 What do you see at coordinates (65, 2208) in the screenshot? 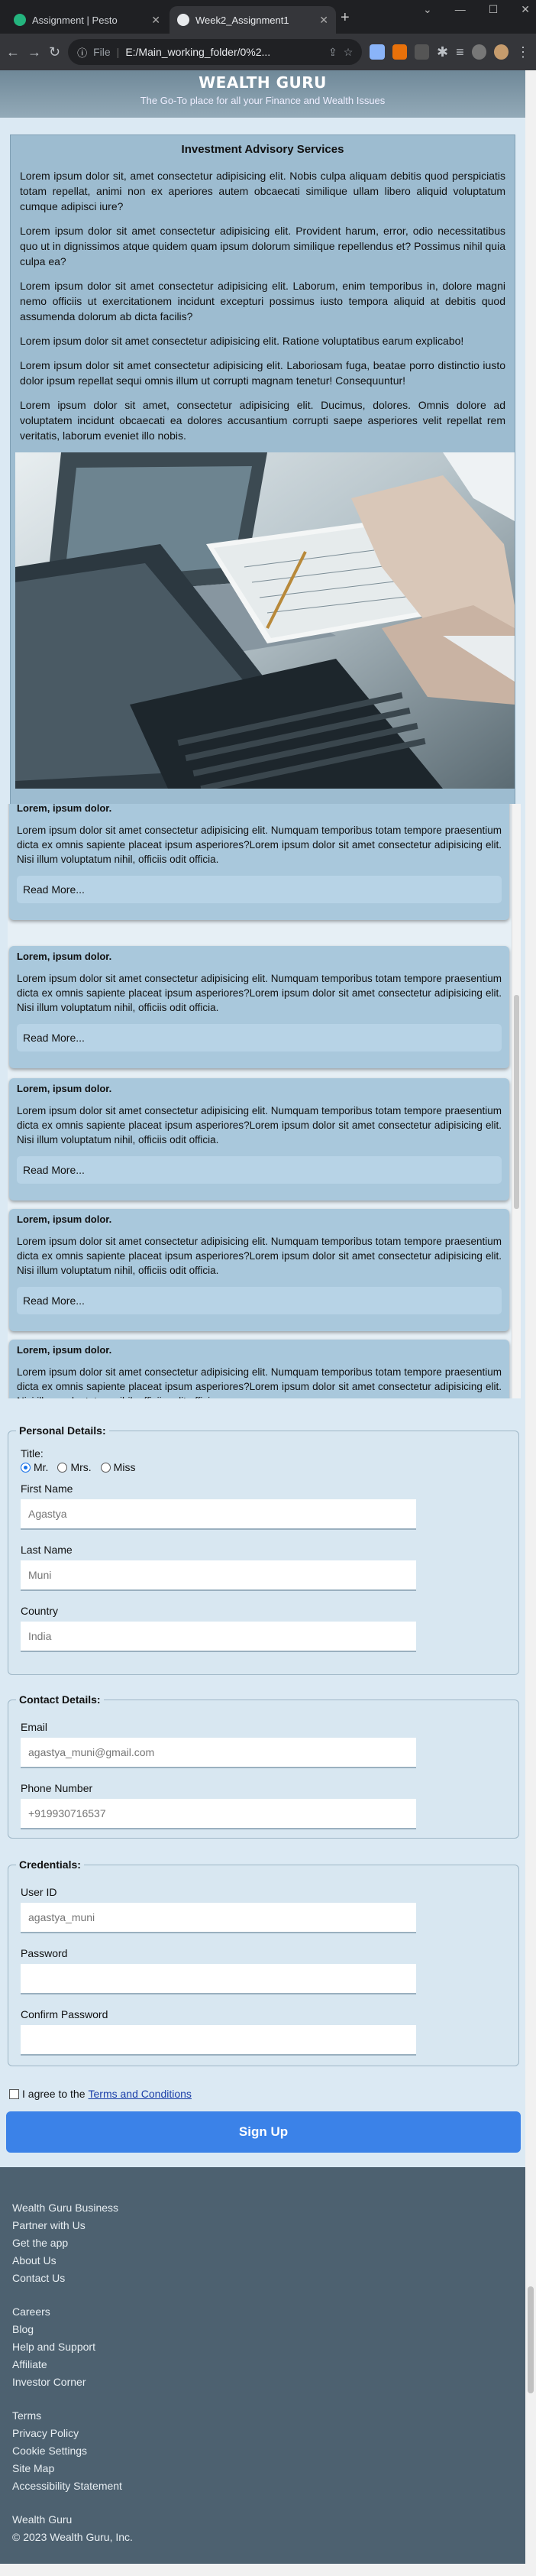
I see `footer-link: Wealth Guru Business` at bounding box center [65, 2208].